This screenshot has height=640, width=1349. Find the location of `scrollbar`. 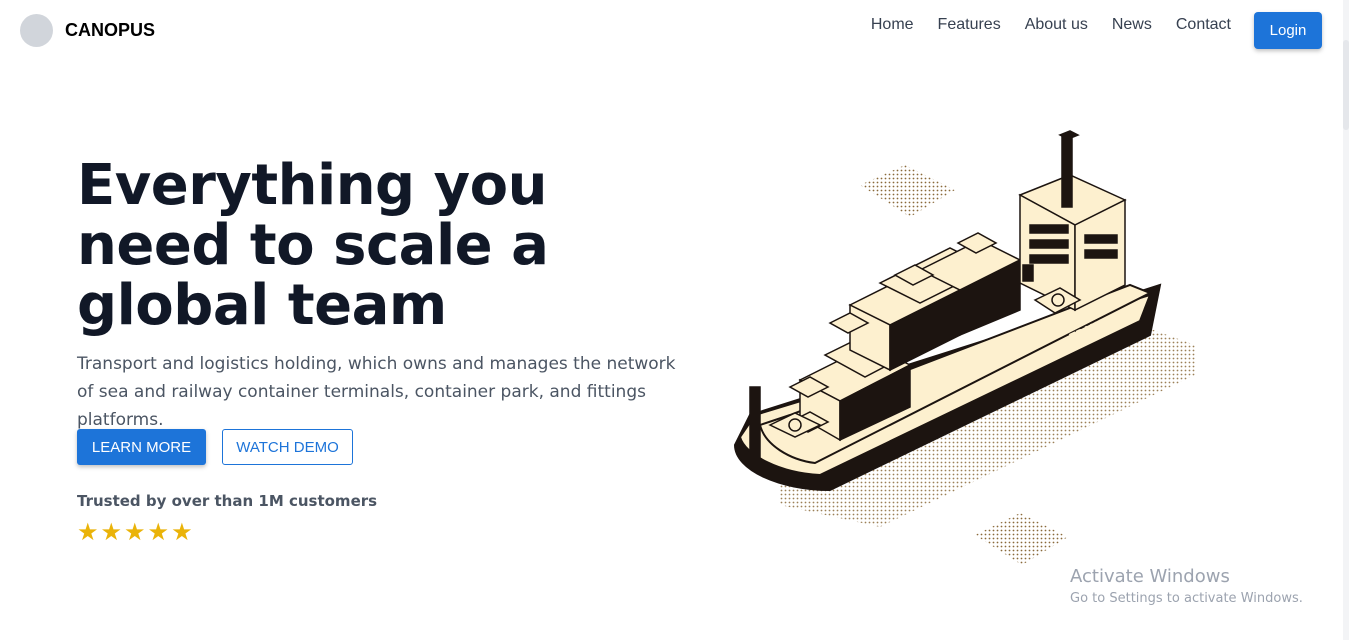

scrollbar is located at coordinates (1346, 320).